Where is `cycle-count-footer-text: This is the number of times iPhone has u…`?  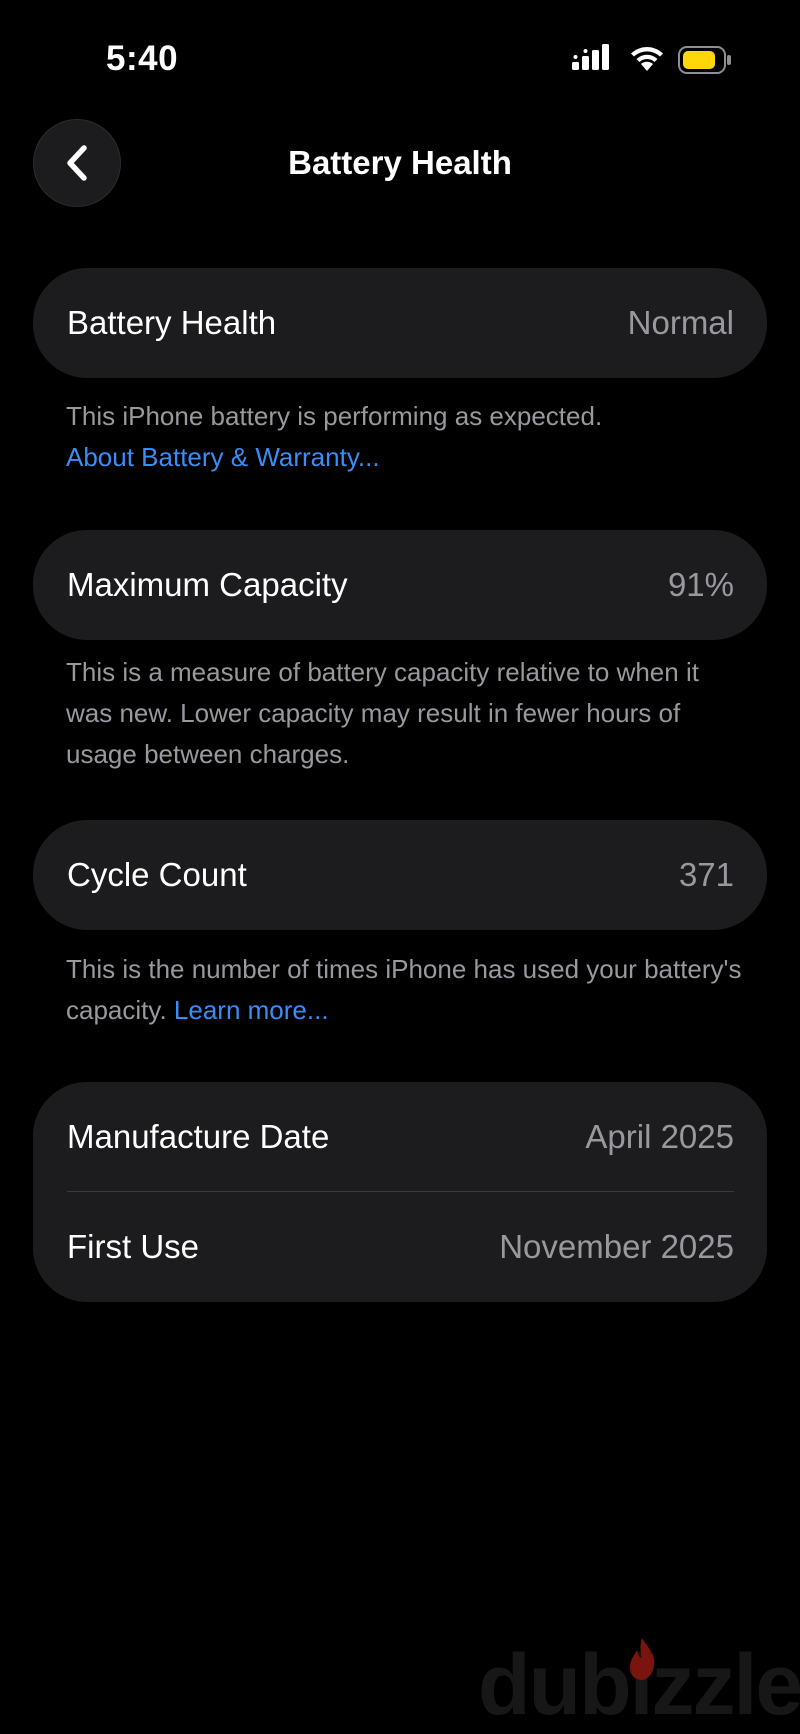 cycle-count-footer-text: This is the number of times iPhone has u… is located at coordinates (404, 989).